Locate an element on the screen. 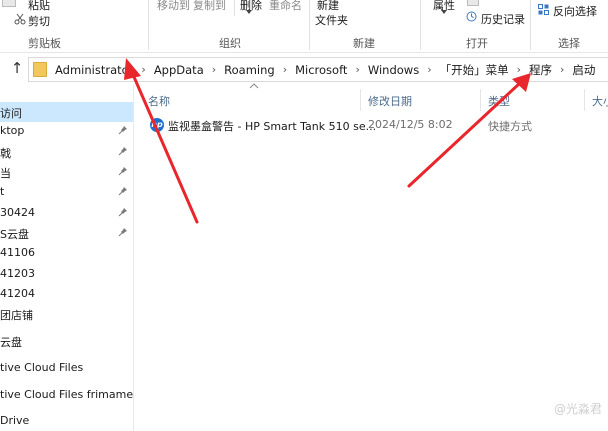  nav-item-label: ktop is located at coordinates (12, 130).